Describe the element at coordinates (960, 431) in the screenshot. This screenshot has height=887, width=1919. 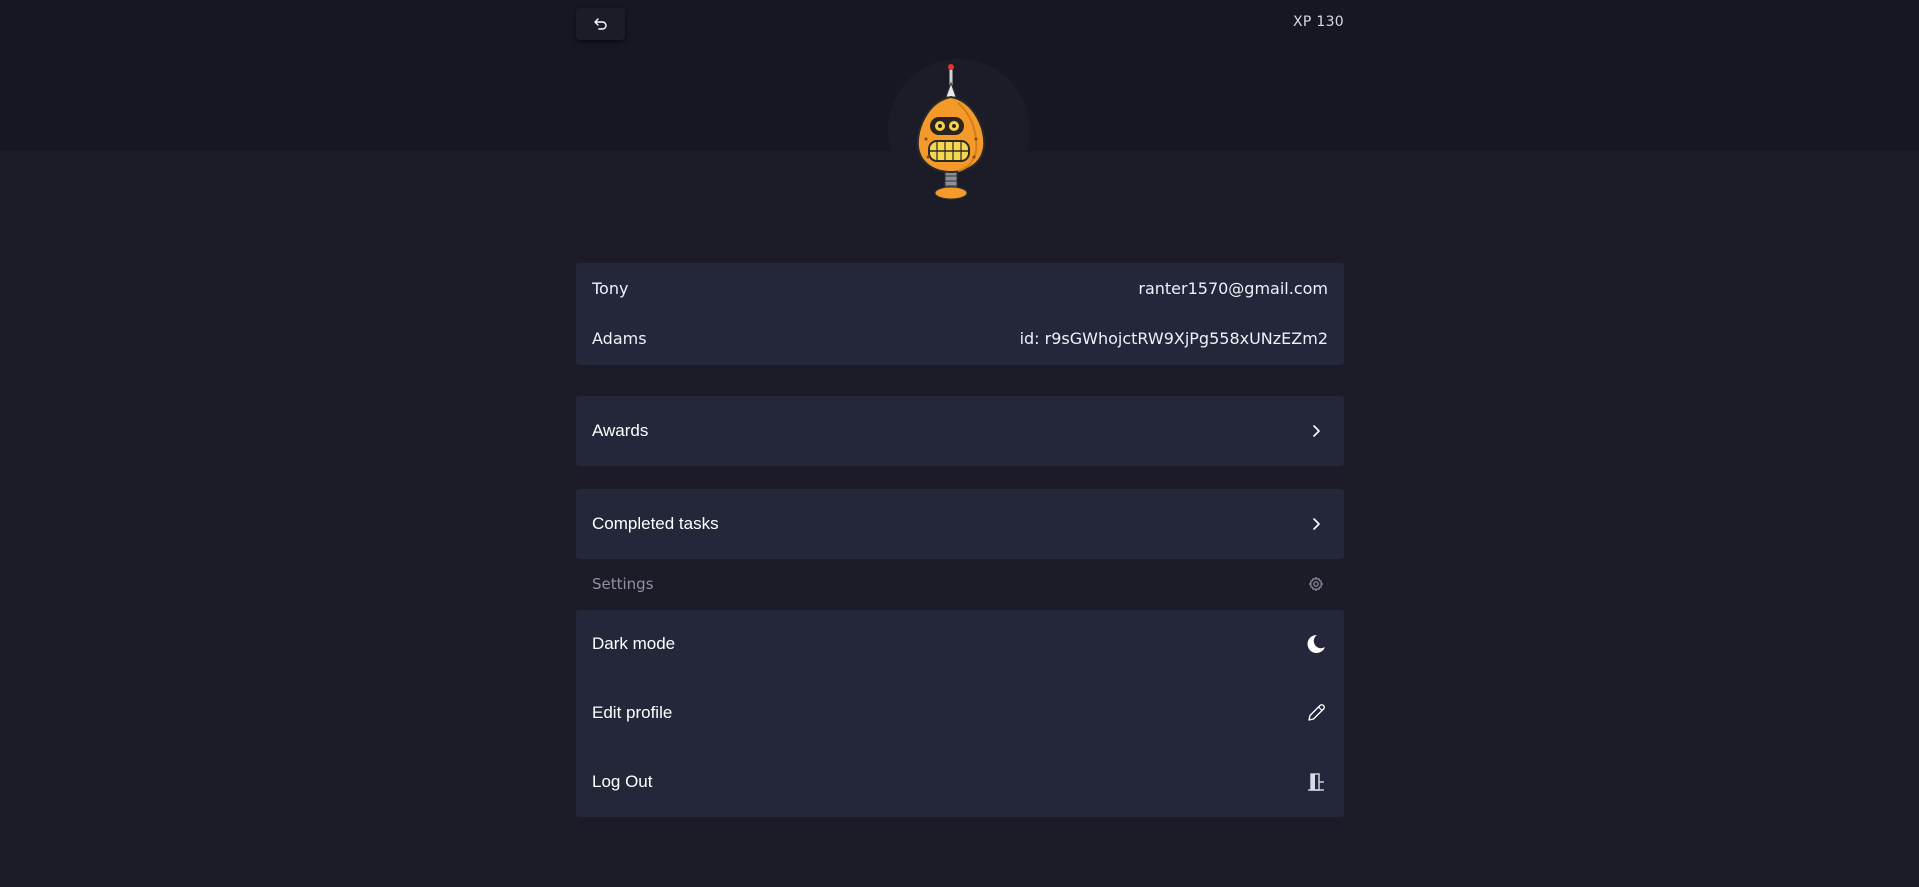
I see `awards-button: Awards` at that location.